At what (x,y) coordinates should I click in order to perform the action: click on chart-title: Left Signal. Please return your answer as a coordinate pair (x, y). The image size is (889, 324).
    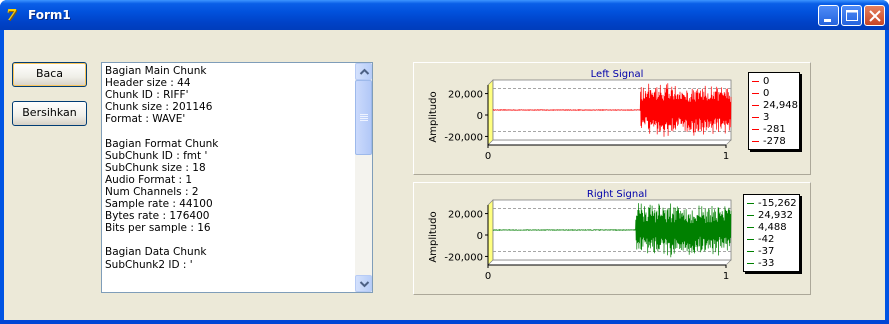
    Looking at the image, I should click on (617, 74).